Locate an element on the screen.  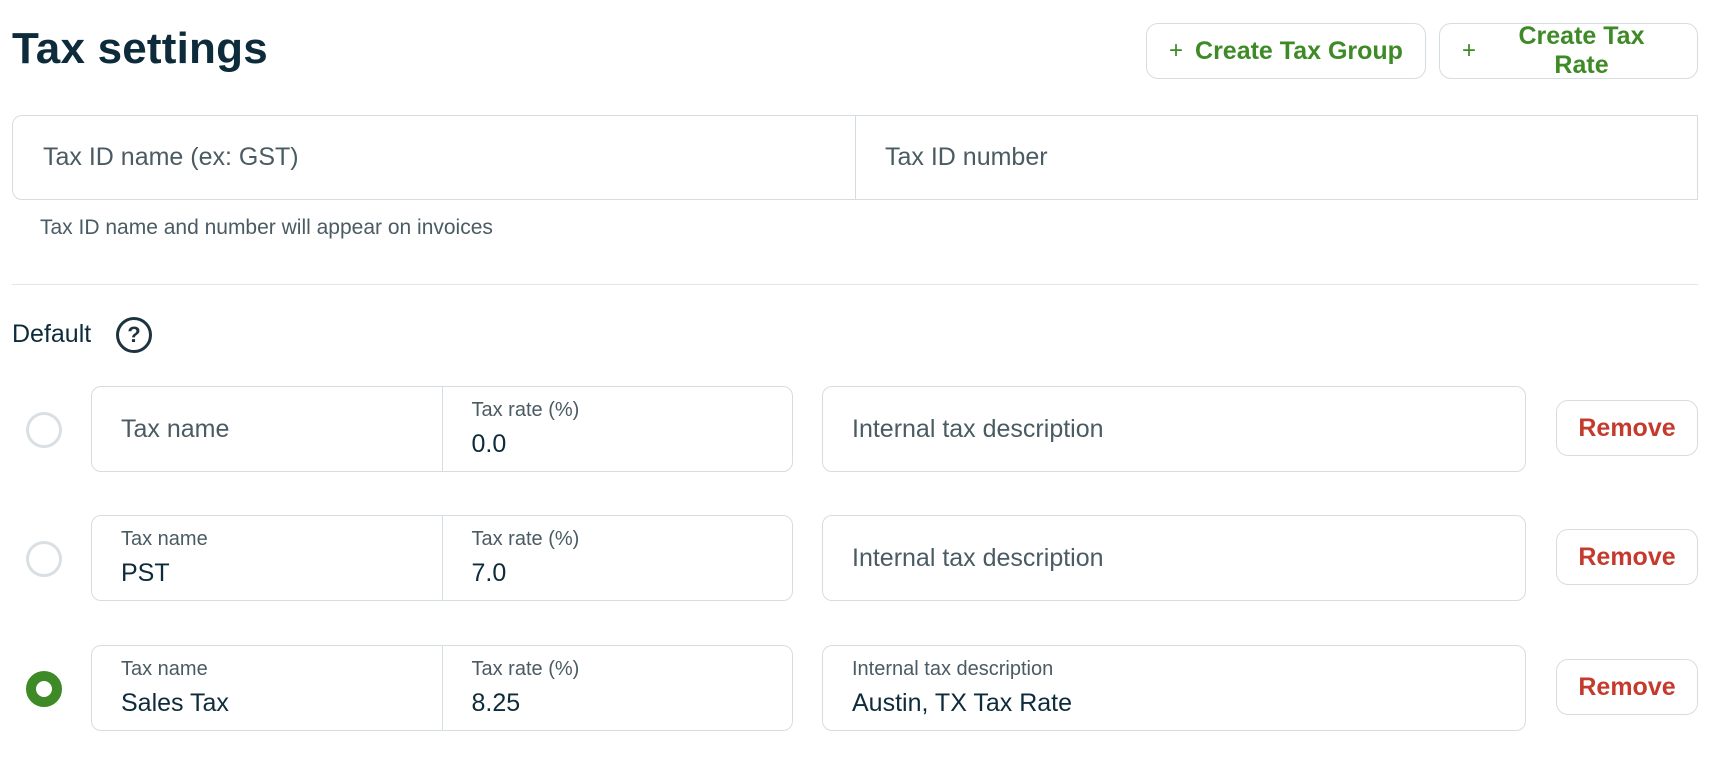
tax-name-input: Tax name PST is located at coordinates (267, 558).